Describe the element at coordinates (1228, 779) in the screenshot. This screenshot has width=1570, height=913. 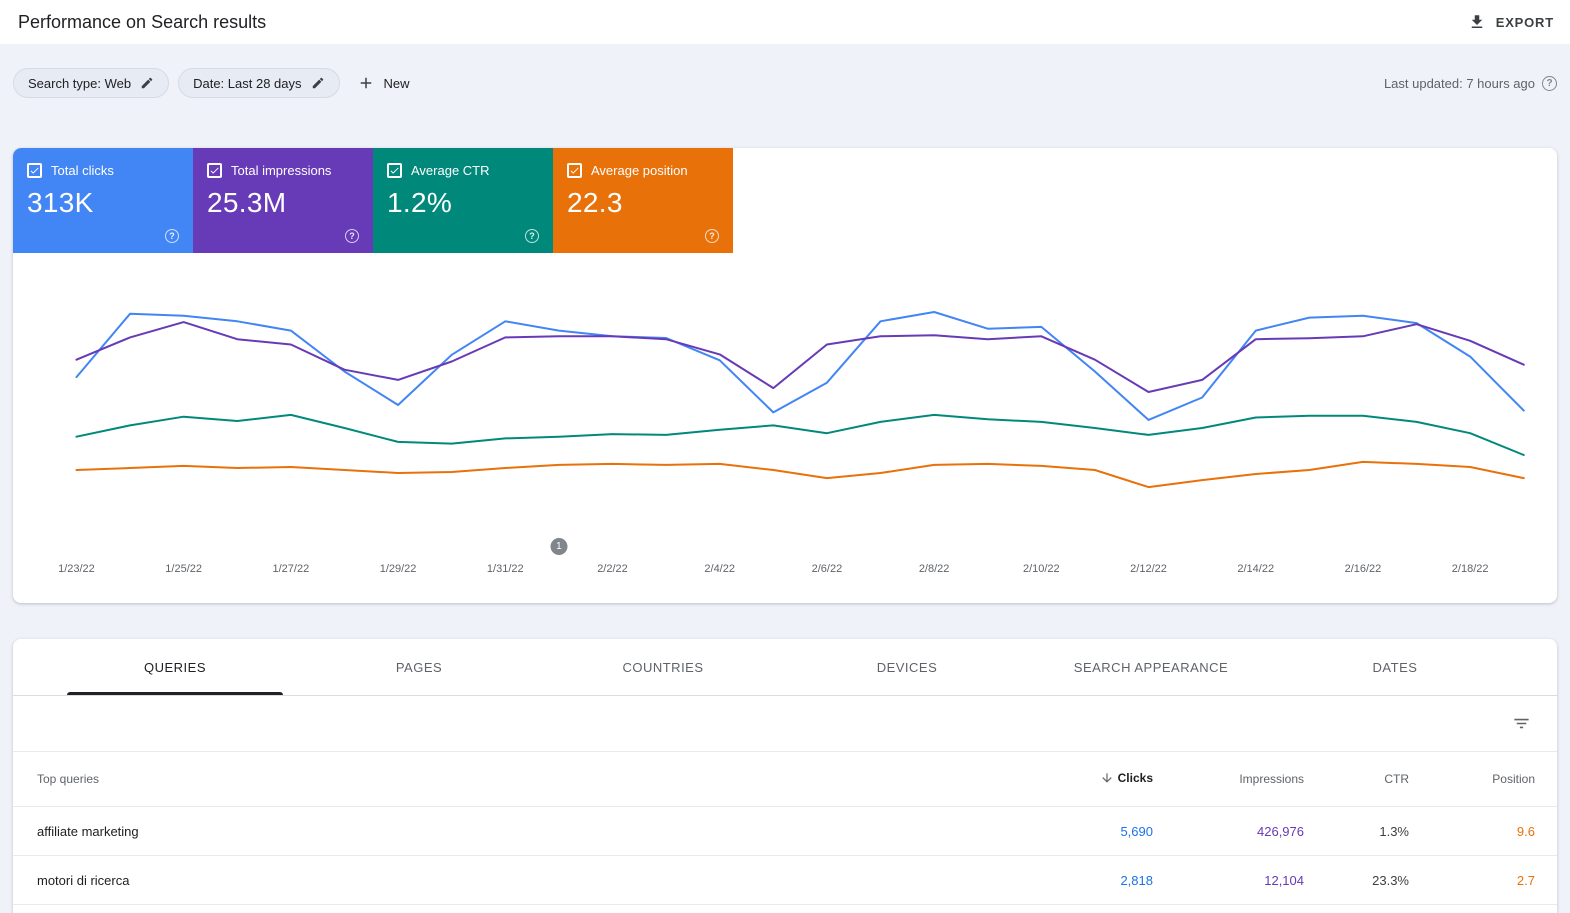
I see `impressions-column-header: Impressions` at that location.